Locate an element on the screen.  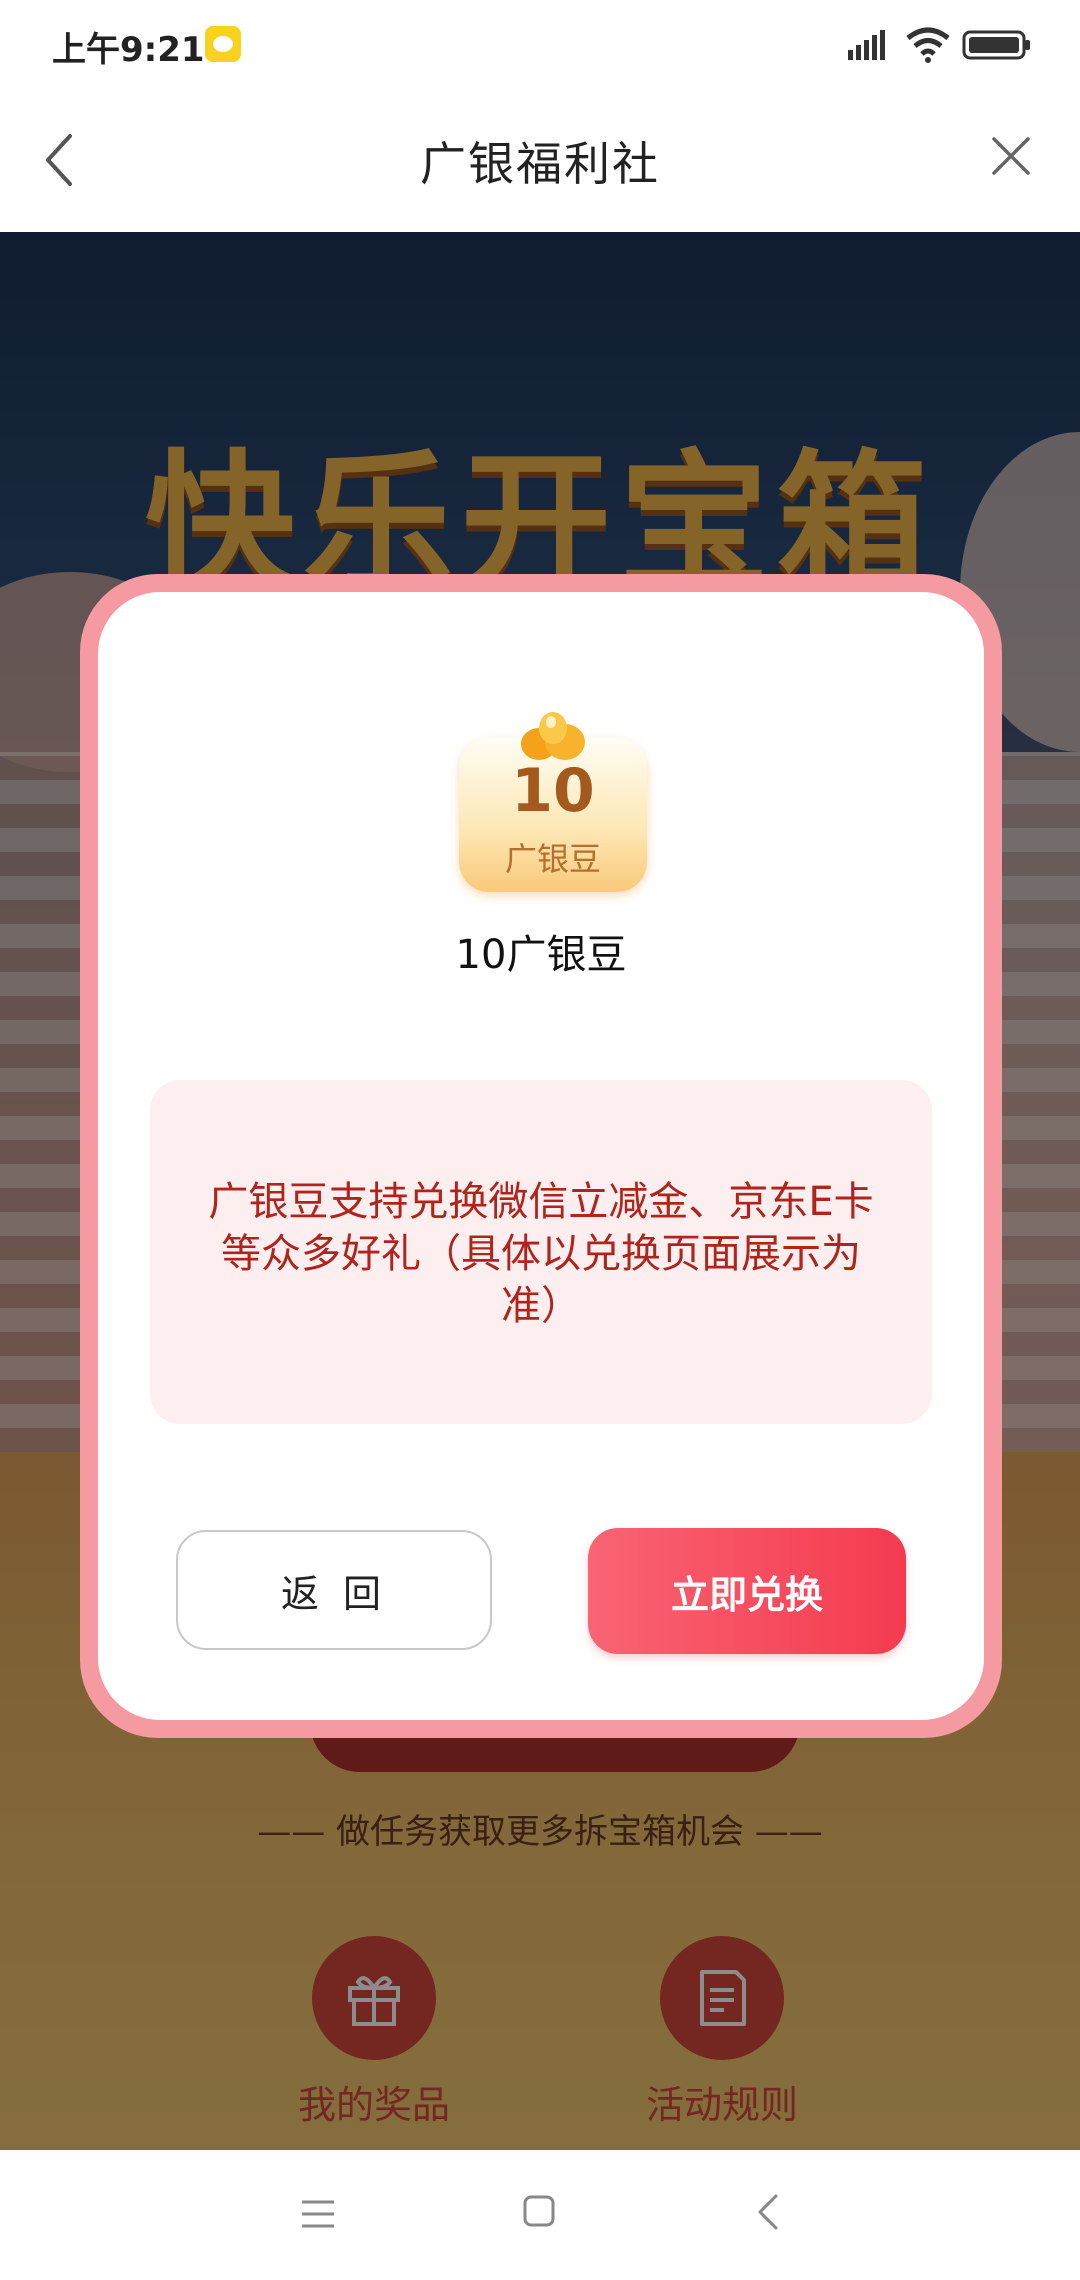
return-button: 返 回 is located at coordinates (334, 1590).